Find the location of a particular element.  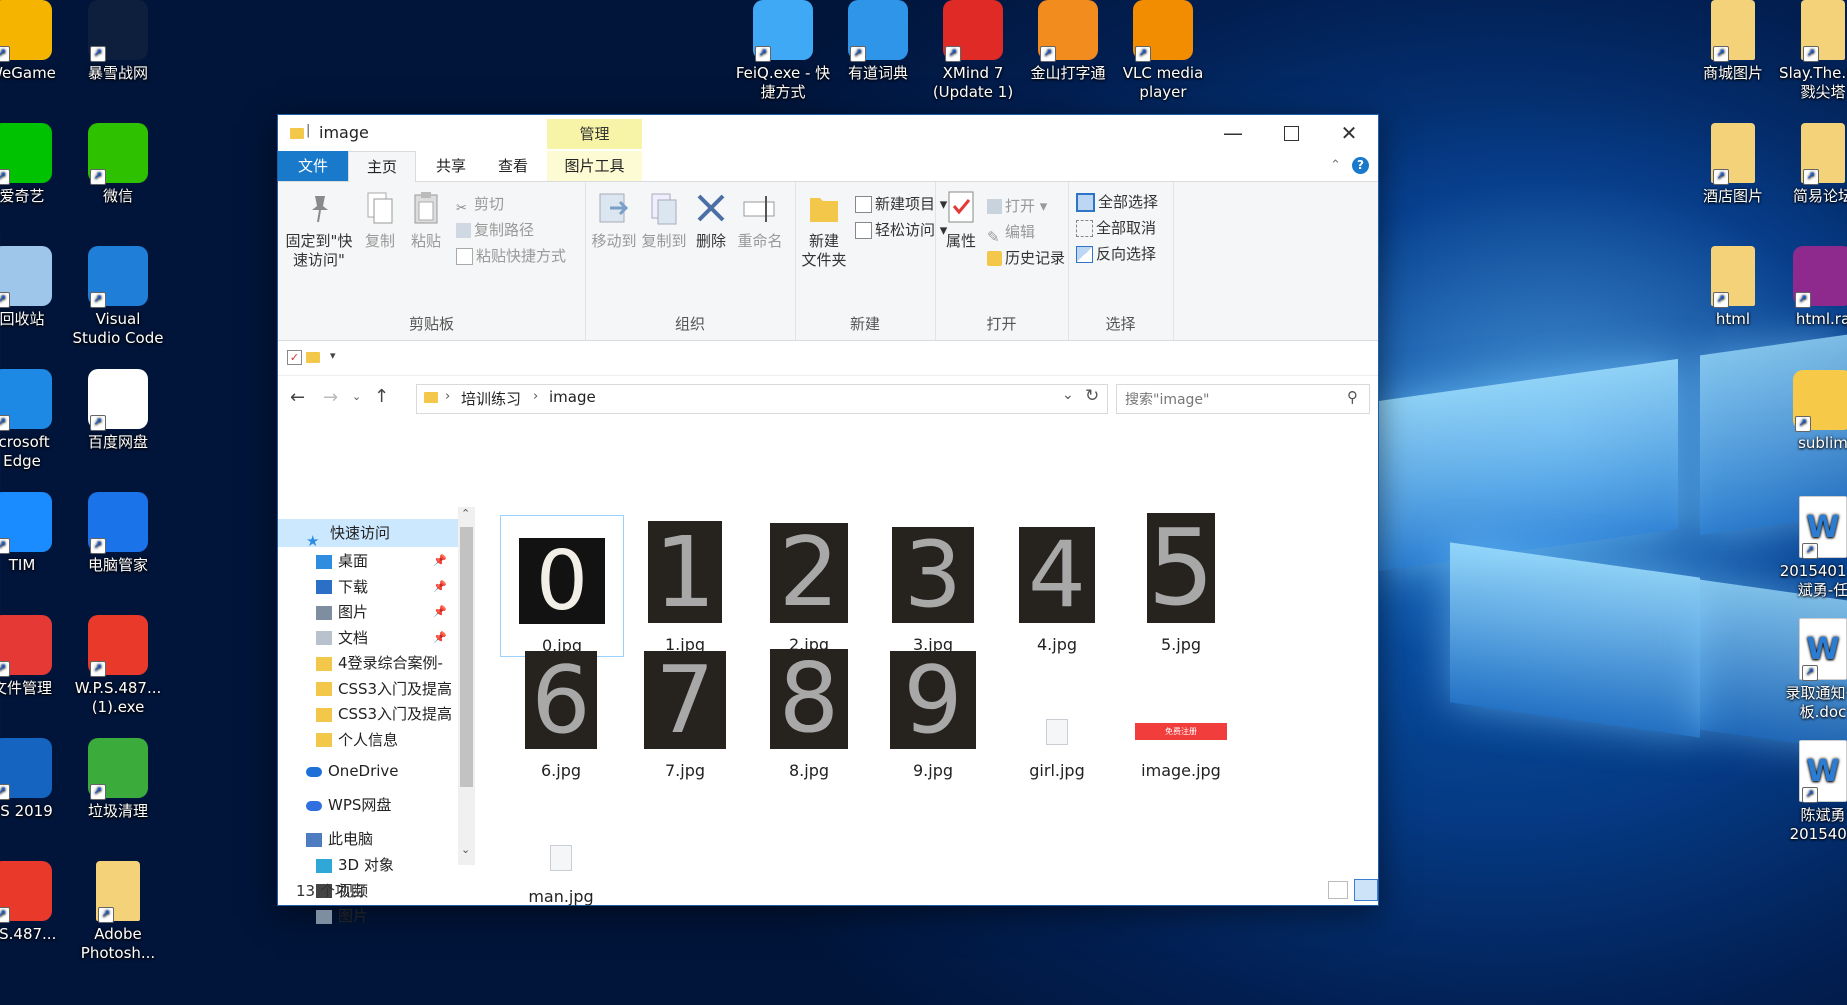

address-bar: › 培训练习 › image ⌄ ↻ is located at coordinates (762, 399).